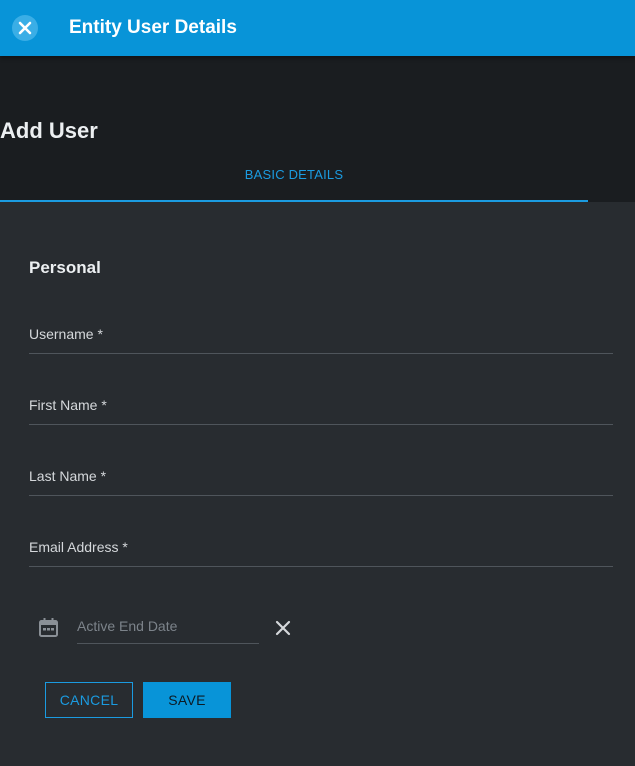 The height and width of the screenshot is (766, 635). What do you see at coordinates (187, 700) in the screenshot?
I see `save-button: SAVE` at bounding box center [187, 700].